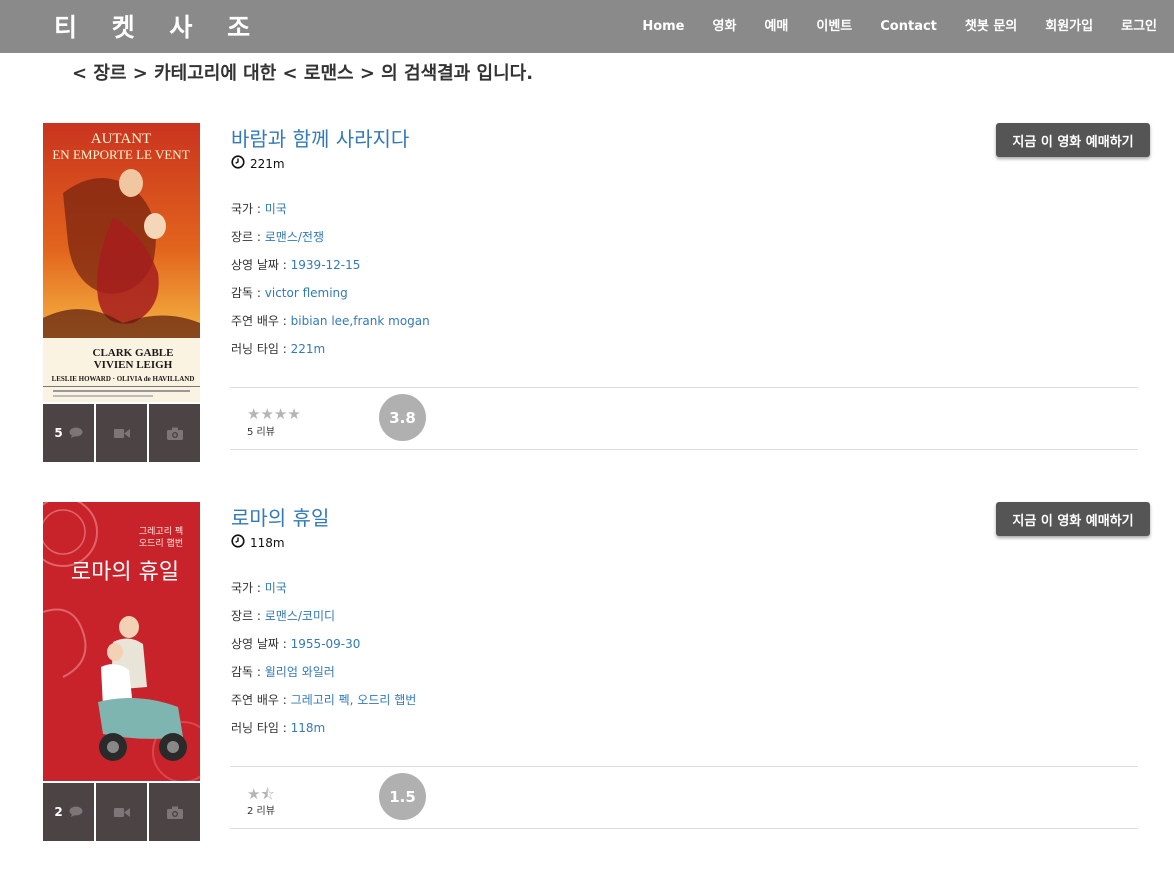 The image size is (1174, 872). I want to click on runtime-text: 221m, so click(267, 163).